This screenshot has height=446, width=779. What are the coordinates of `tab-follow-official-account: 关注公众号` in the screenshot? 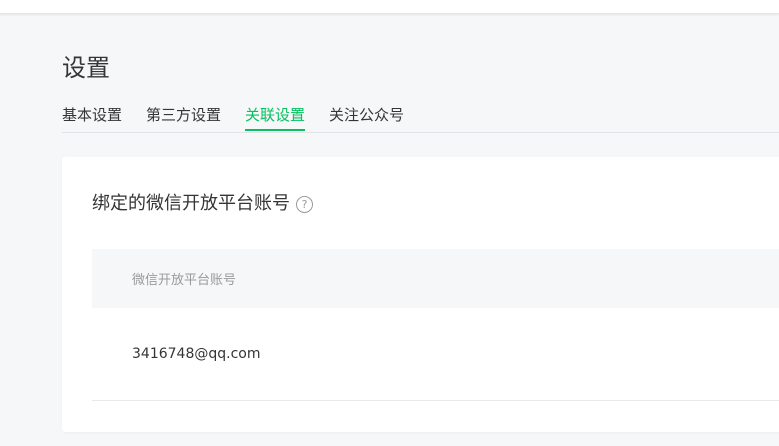 It's located at (366, 117).